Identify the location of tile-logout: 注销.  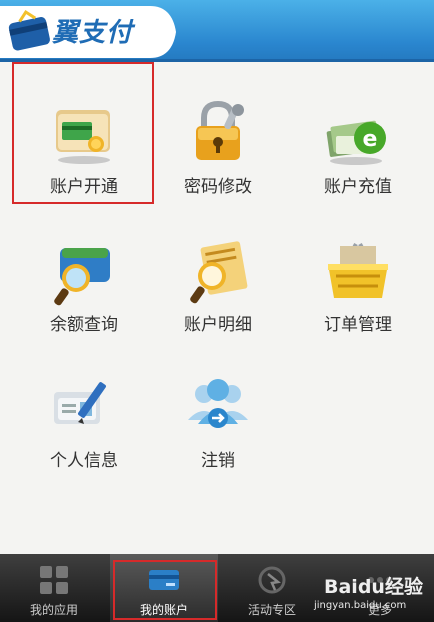
(218, 411).